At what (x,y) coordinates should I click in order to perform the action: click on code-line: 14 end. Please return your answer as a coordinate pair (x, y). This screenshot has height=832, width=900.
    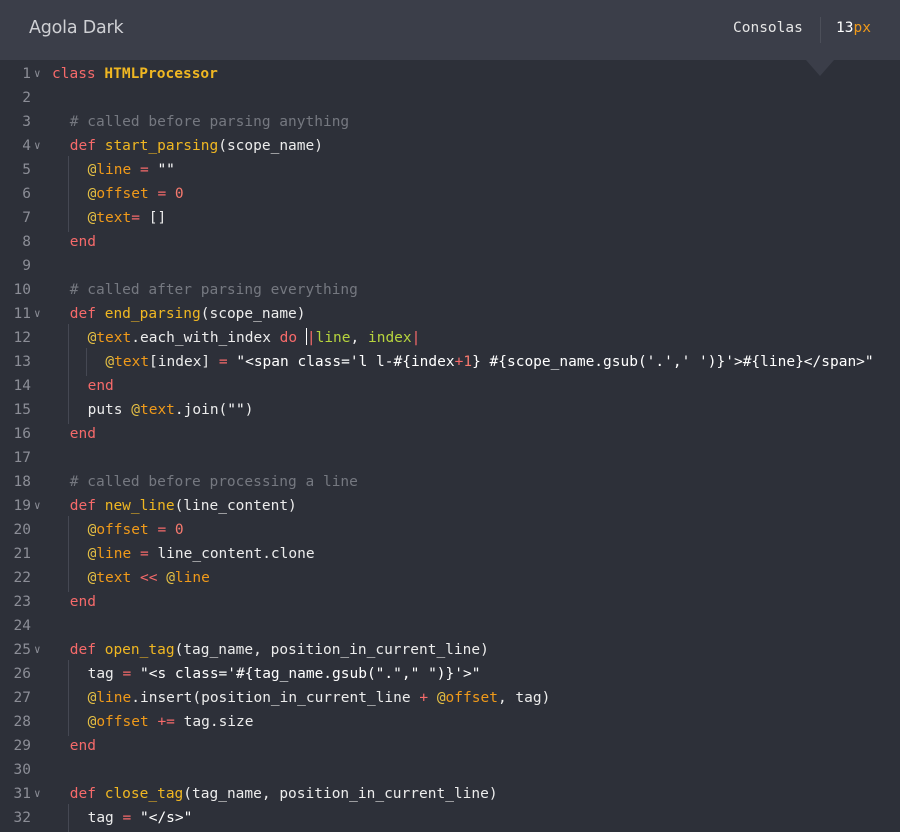
    Looking at the image, I should click on (450, 386).